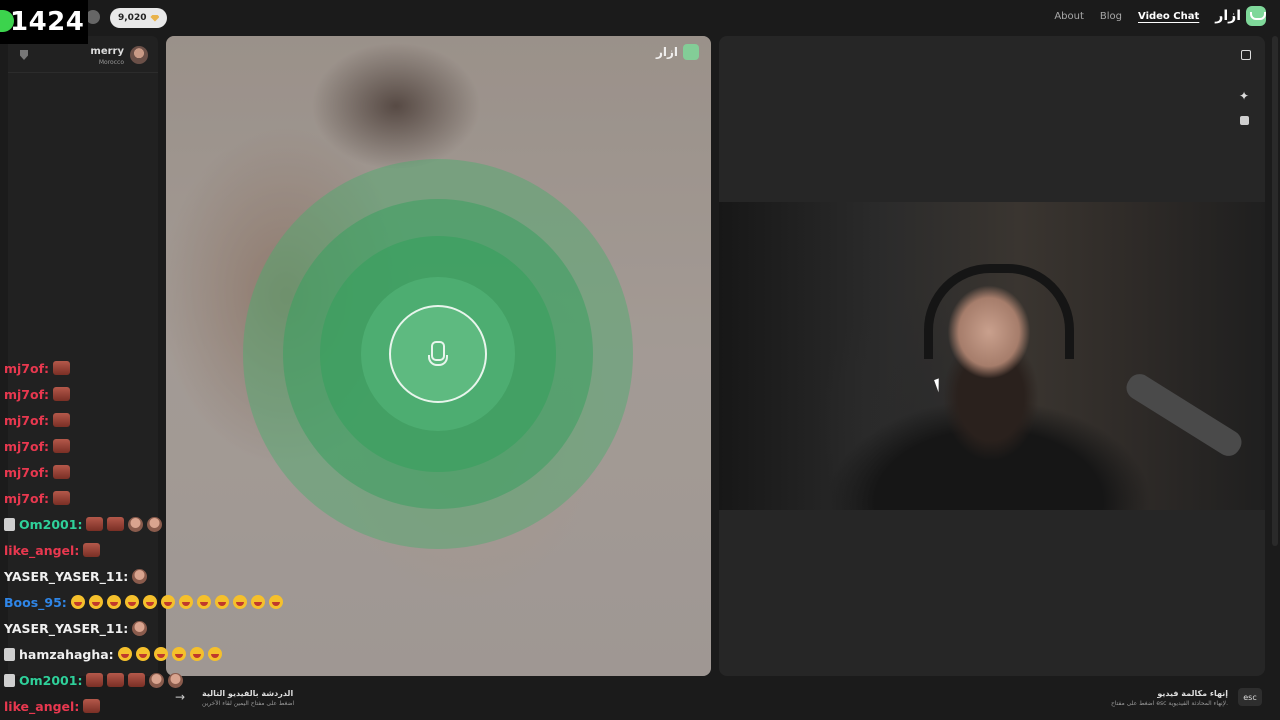  What do you see at coordinates (50, 524) in the screenshot?
I see `chat-username: Om2001:` at bounding box center [50, 524].